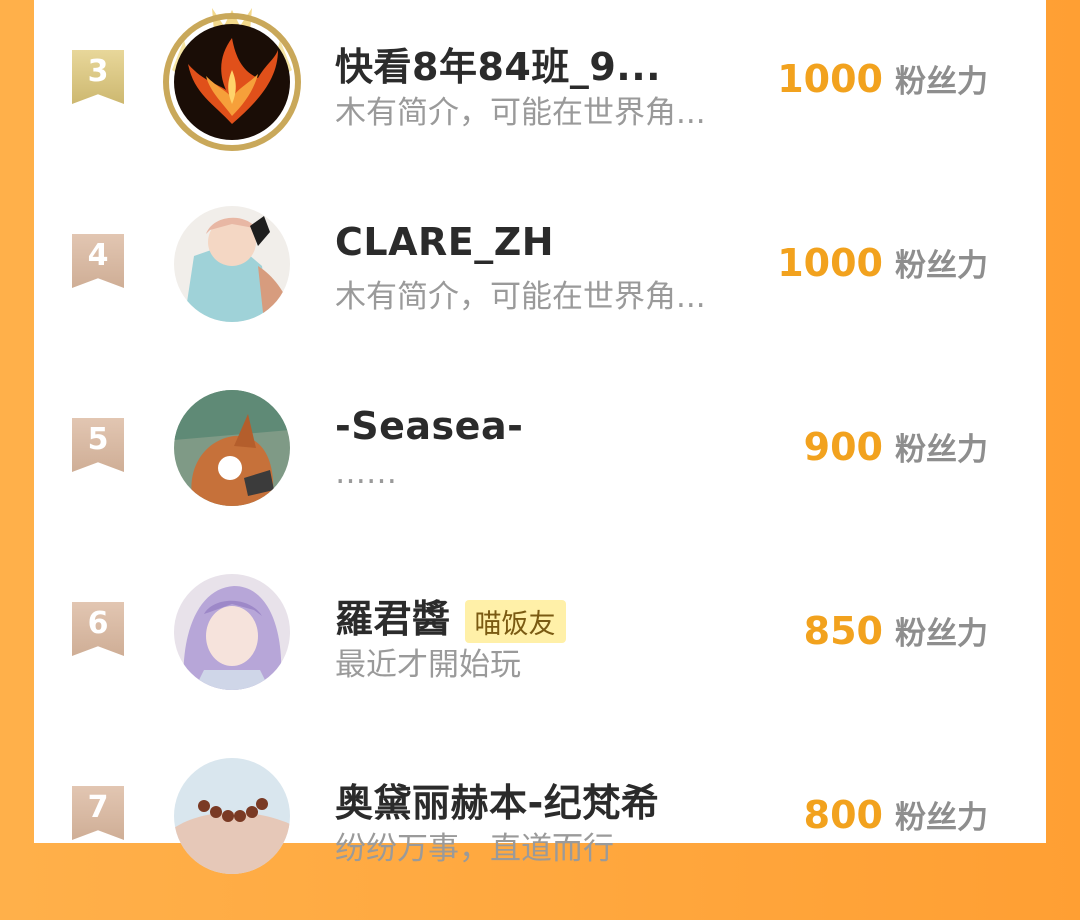 Image resolution: width=1080 pixels, height=920 pixels. Describe the element at coordinates (444, 242) in the screenshot. I see `user-name: CLARE_ZH` at that location.